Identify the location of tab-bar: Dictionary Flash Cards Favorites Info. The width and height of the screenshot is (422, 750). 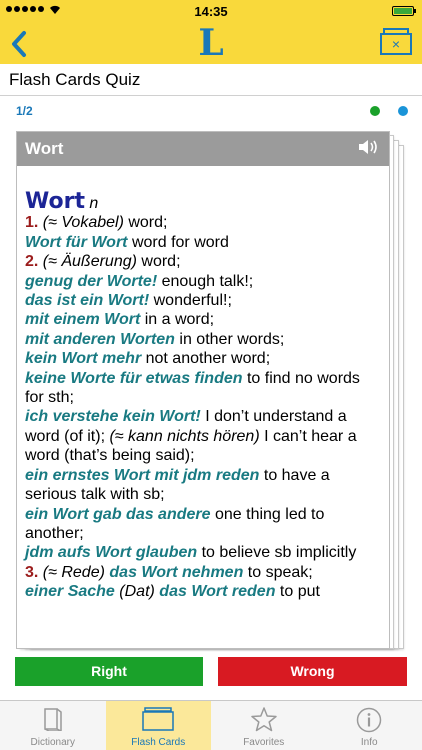
(211, 725).